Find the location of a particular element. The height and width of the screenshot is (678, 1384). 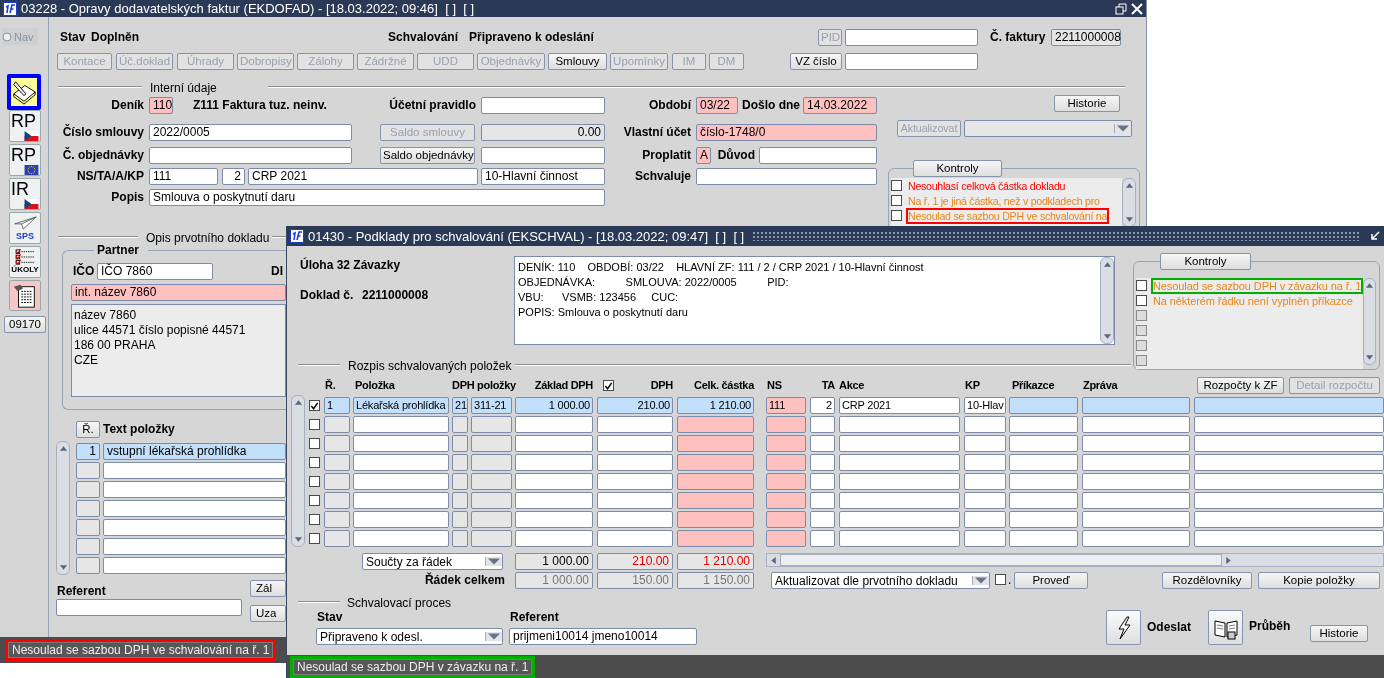

toolbar-button: RP is located at coordinates (25, 126).